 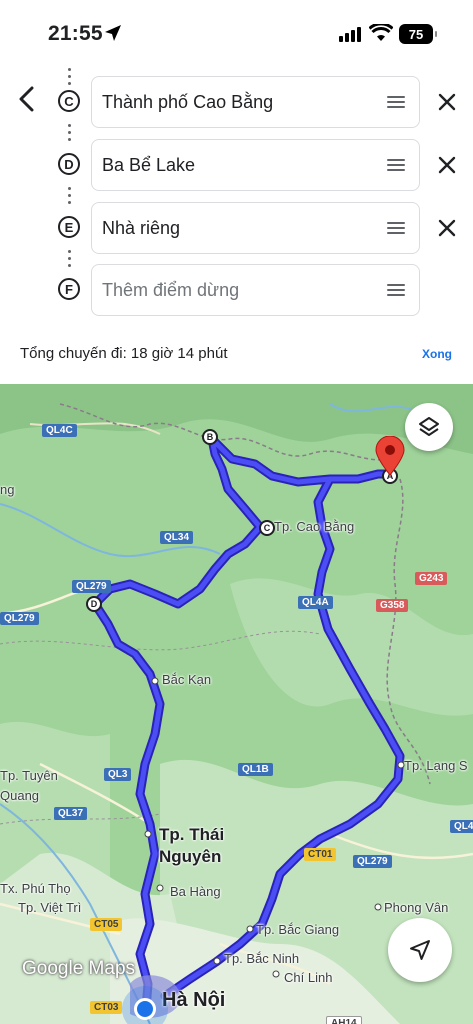 I want to click on stop-letter-c: C, so click(x=69, y=101).